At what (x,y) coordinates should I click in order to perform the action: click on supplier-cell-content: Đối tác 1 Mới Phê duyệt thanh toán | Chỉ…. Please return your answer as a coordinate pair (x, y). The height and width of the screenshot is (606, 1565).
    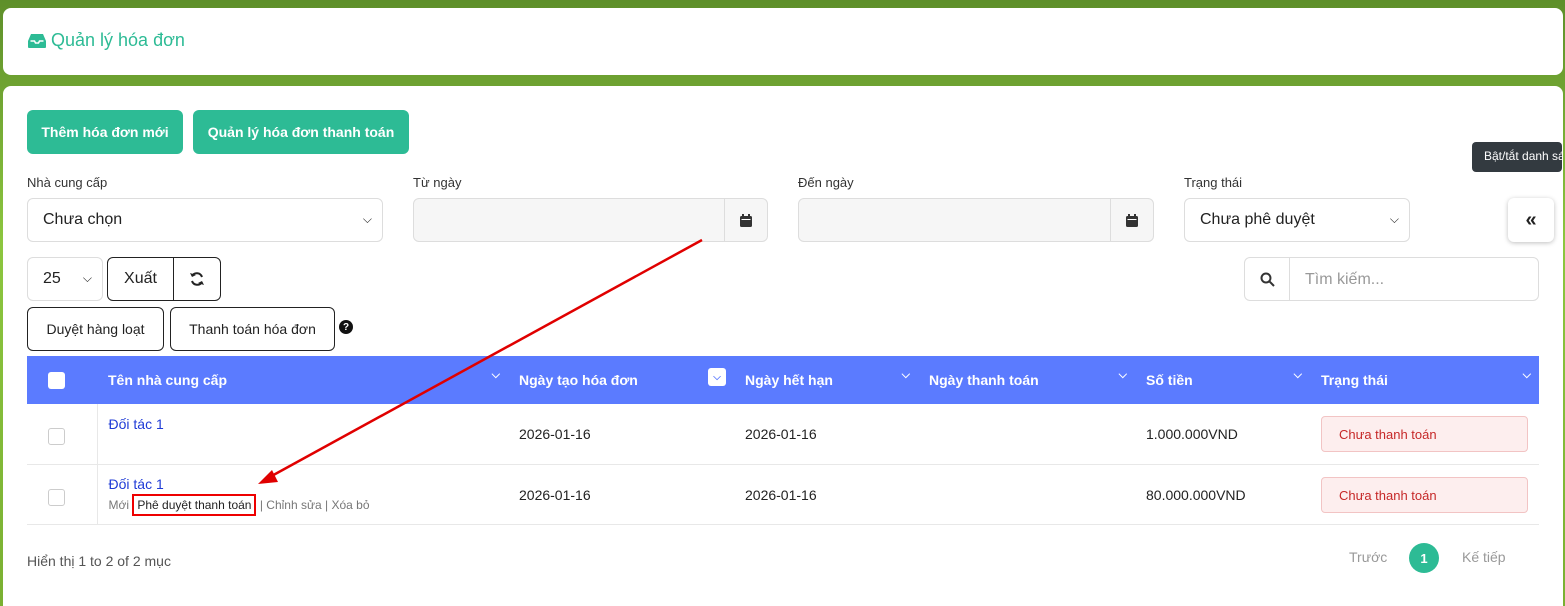
    Looking at the image, I should click on (239, 496).